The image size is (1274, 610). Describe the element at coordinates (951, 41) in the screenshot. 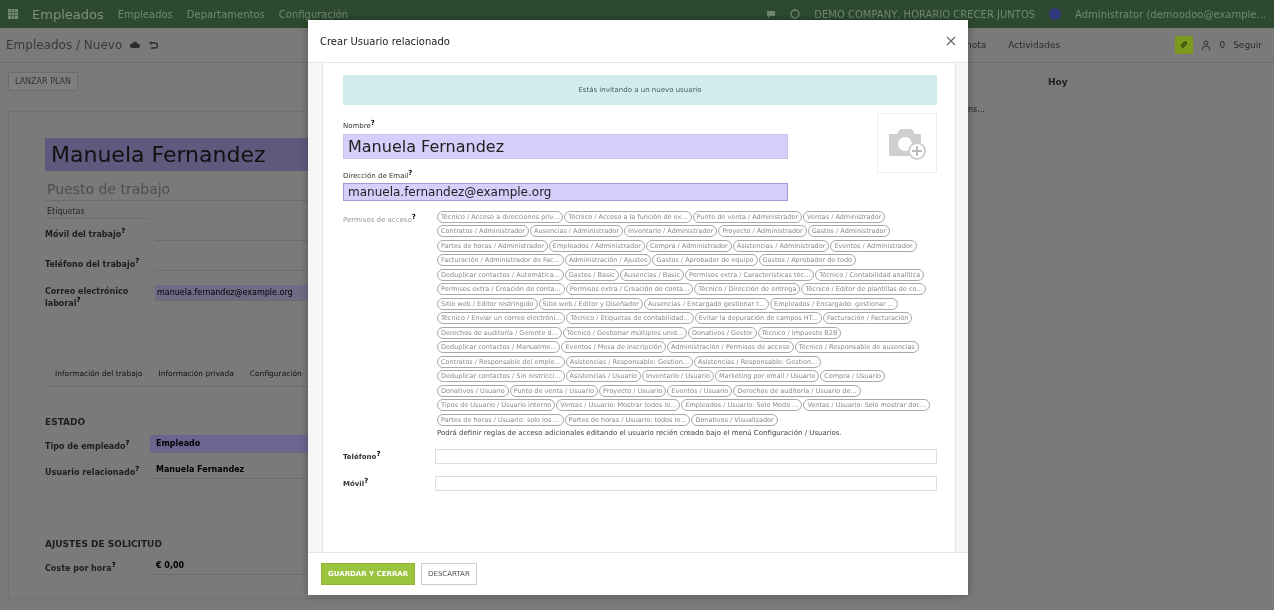

I see `close-icon` at that location.